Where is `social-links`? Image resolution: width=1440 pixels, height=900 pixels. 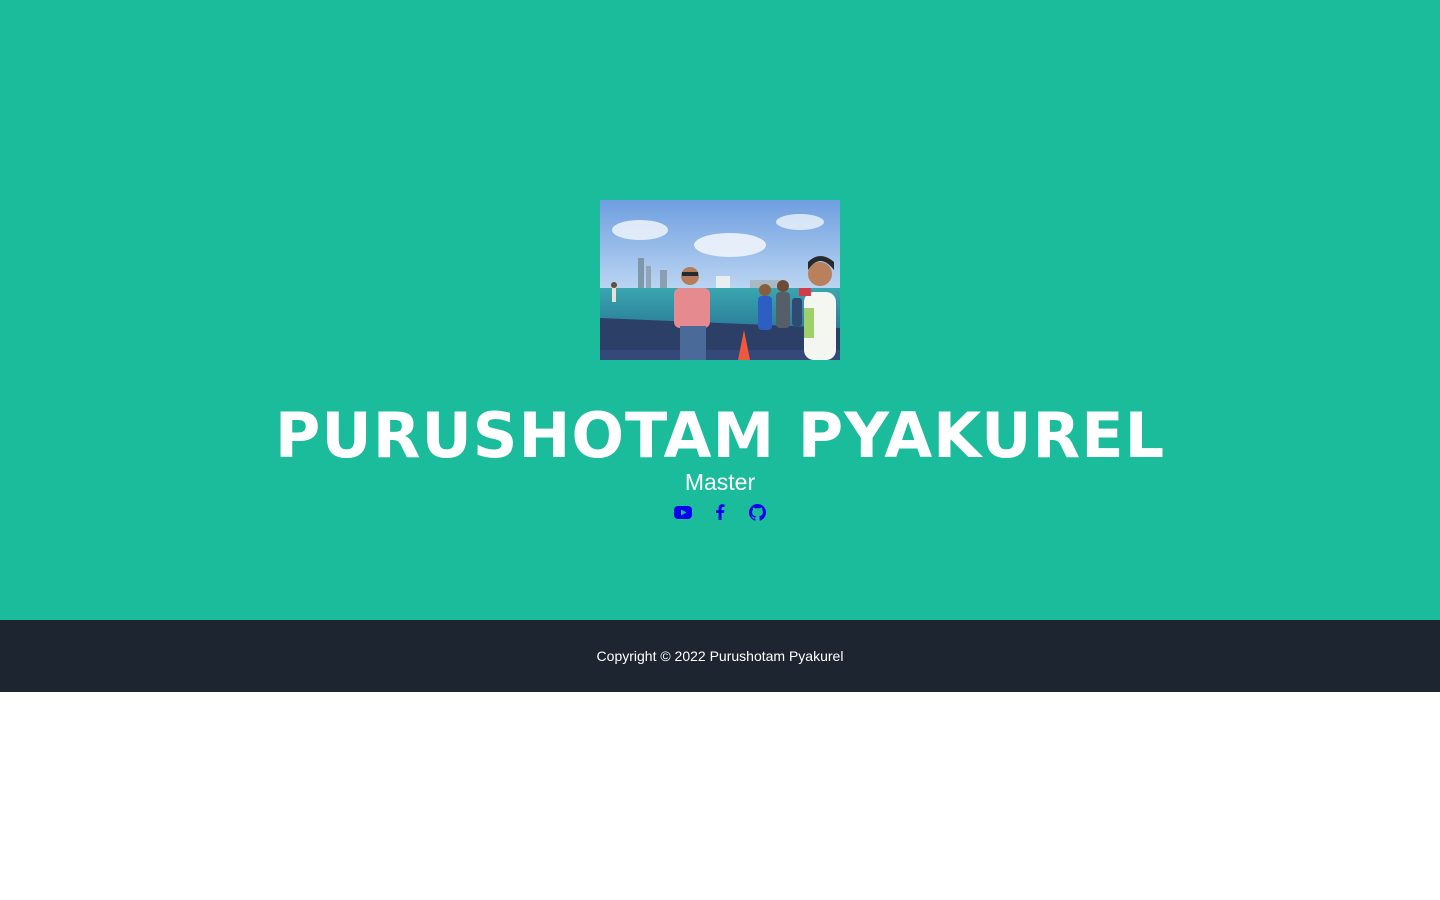
social-links is located at coordinates (720, 512).